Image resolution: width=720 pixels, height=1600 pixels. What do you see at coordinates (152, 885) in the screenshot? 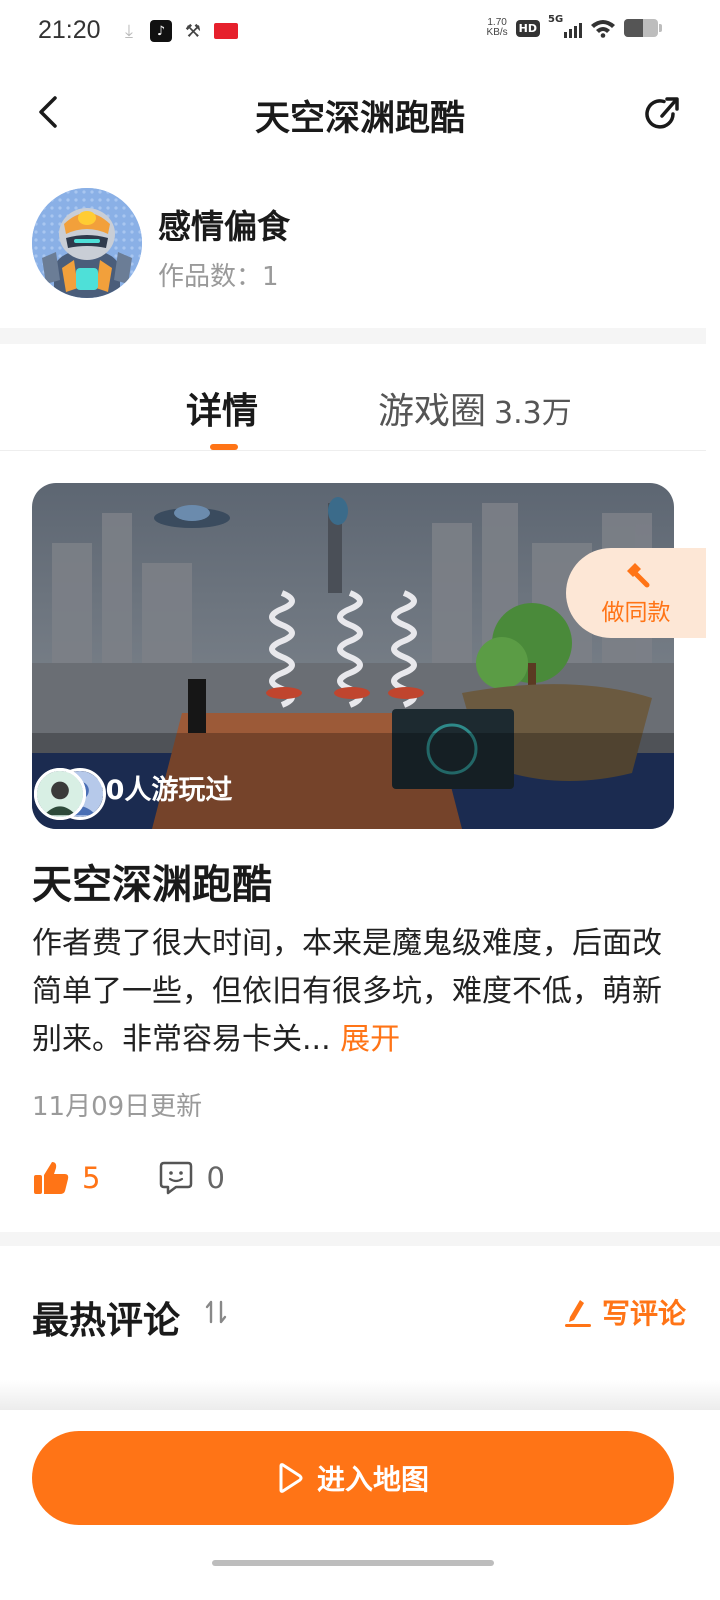
I see `game-title: 天空深渊跑酷` at bounding box center [152, 885].